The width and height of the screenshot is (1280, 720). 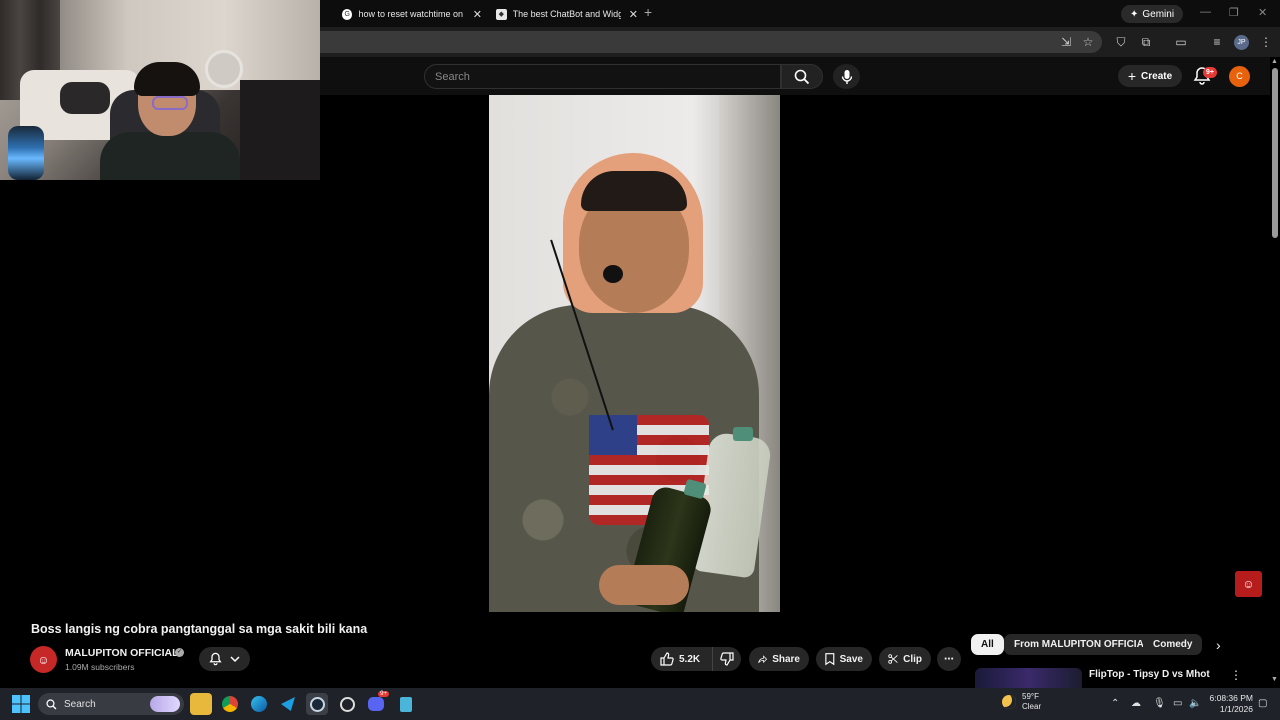 What do you see at coordinates (1136, 703) in the screenshot?
I see `onedrive-icon: ☁` at bounding box center [1136, 703].